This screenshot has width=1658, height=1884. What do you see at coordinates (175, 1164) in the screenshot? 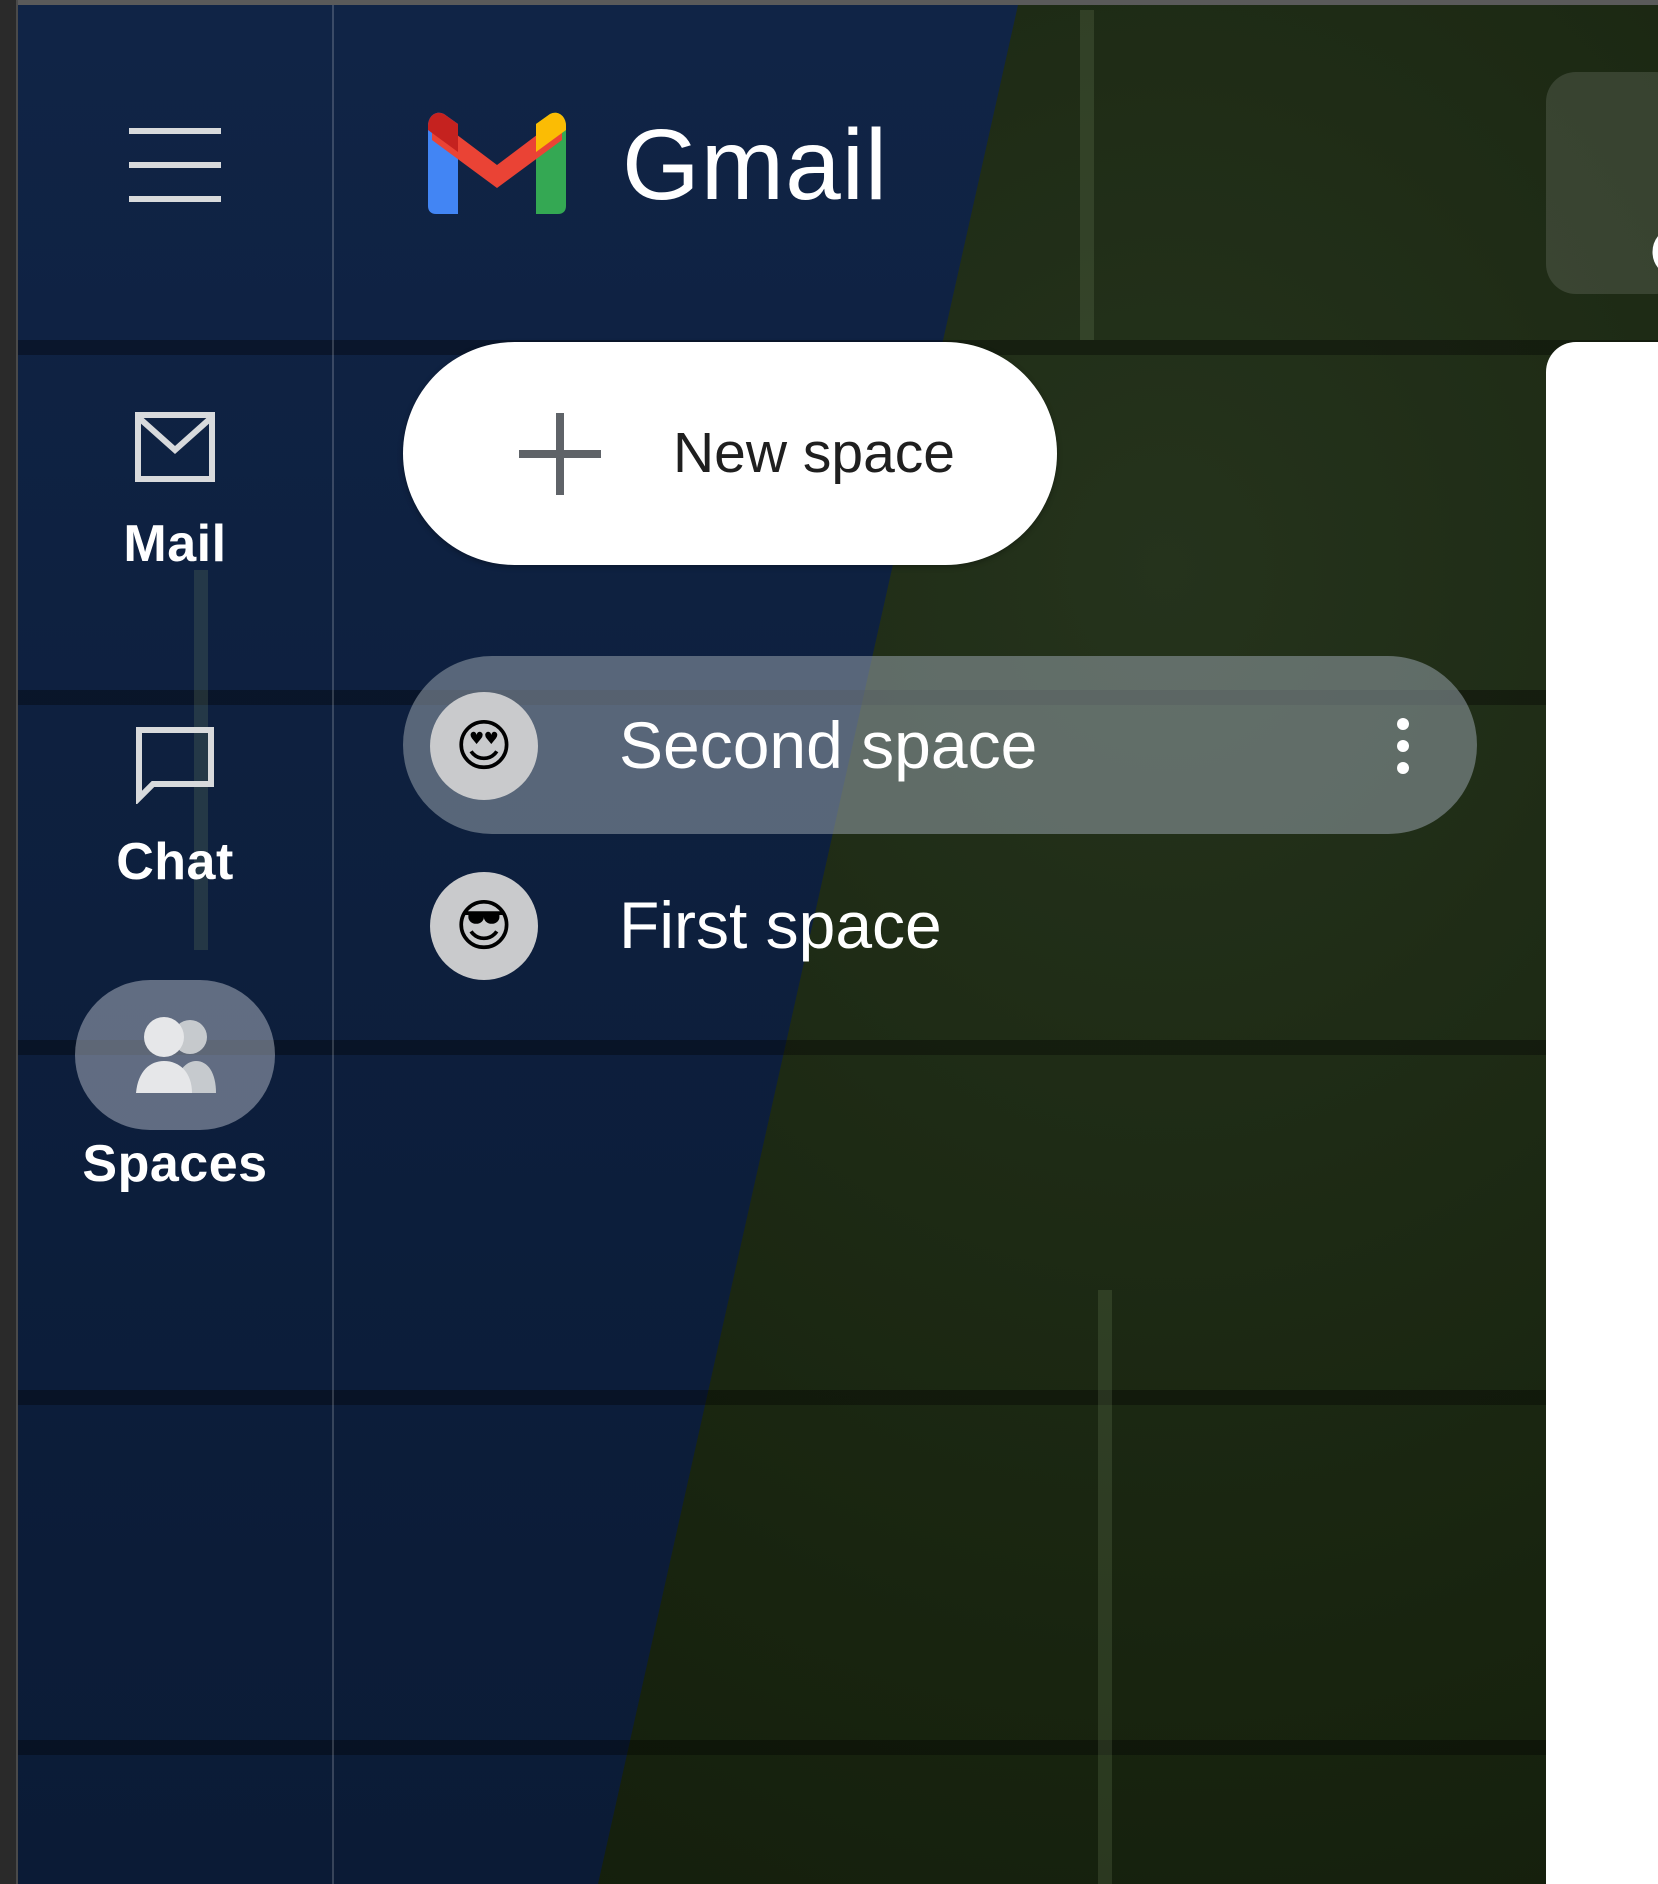
I see `rail-item-spaces-label: Spaces` at bounding box center [175, 1164].